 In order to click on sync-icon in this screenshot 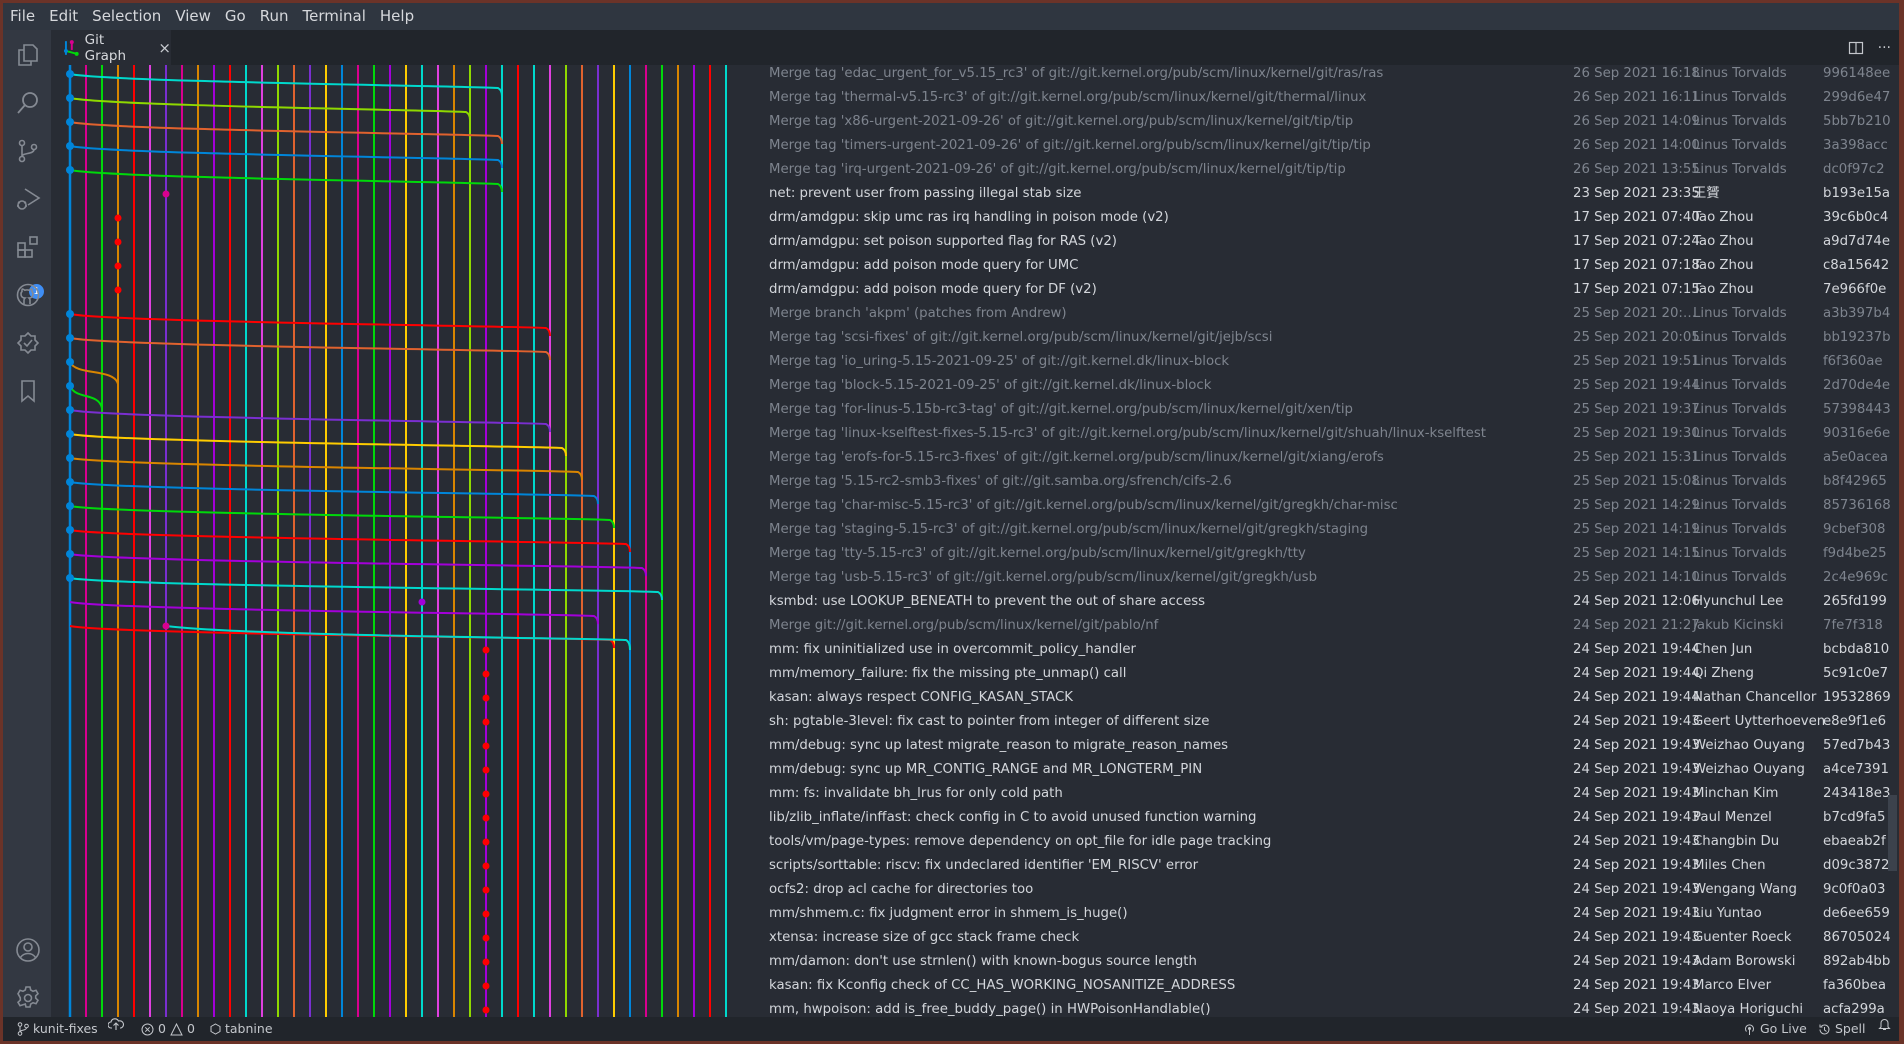, I will do `click(116, 1024)`.